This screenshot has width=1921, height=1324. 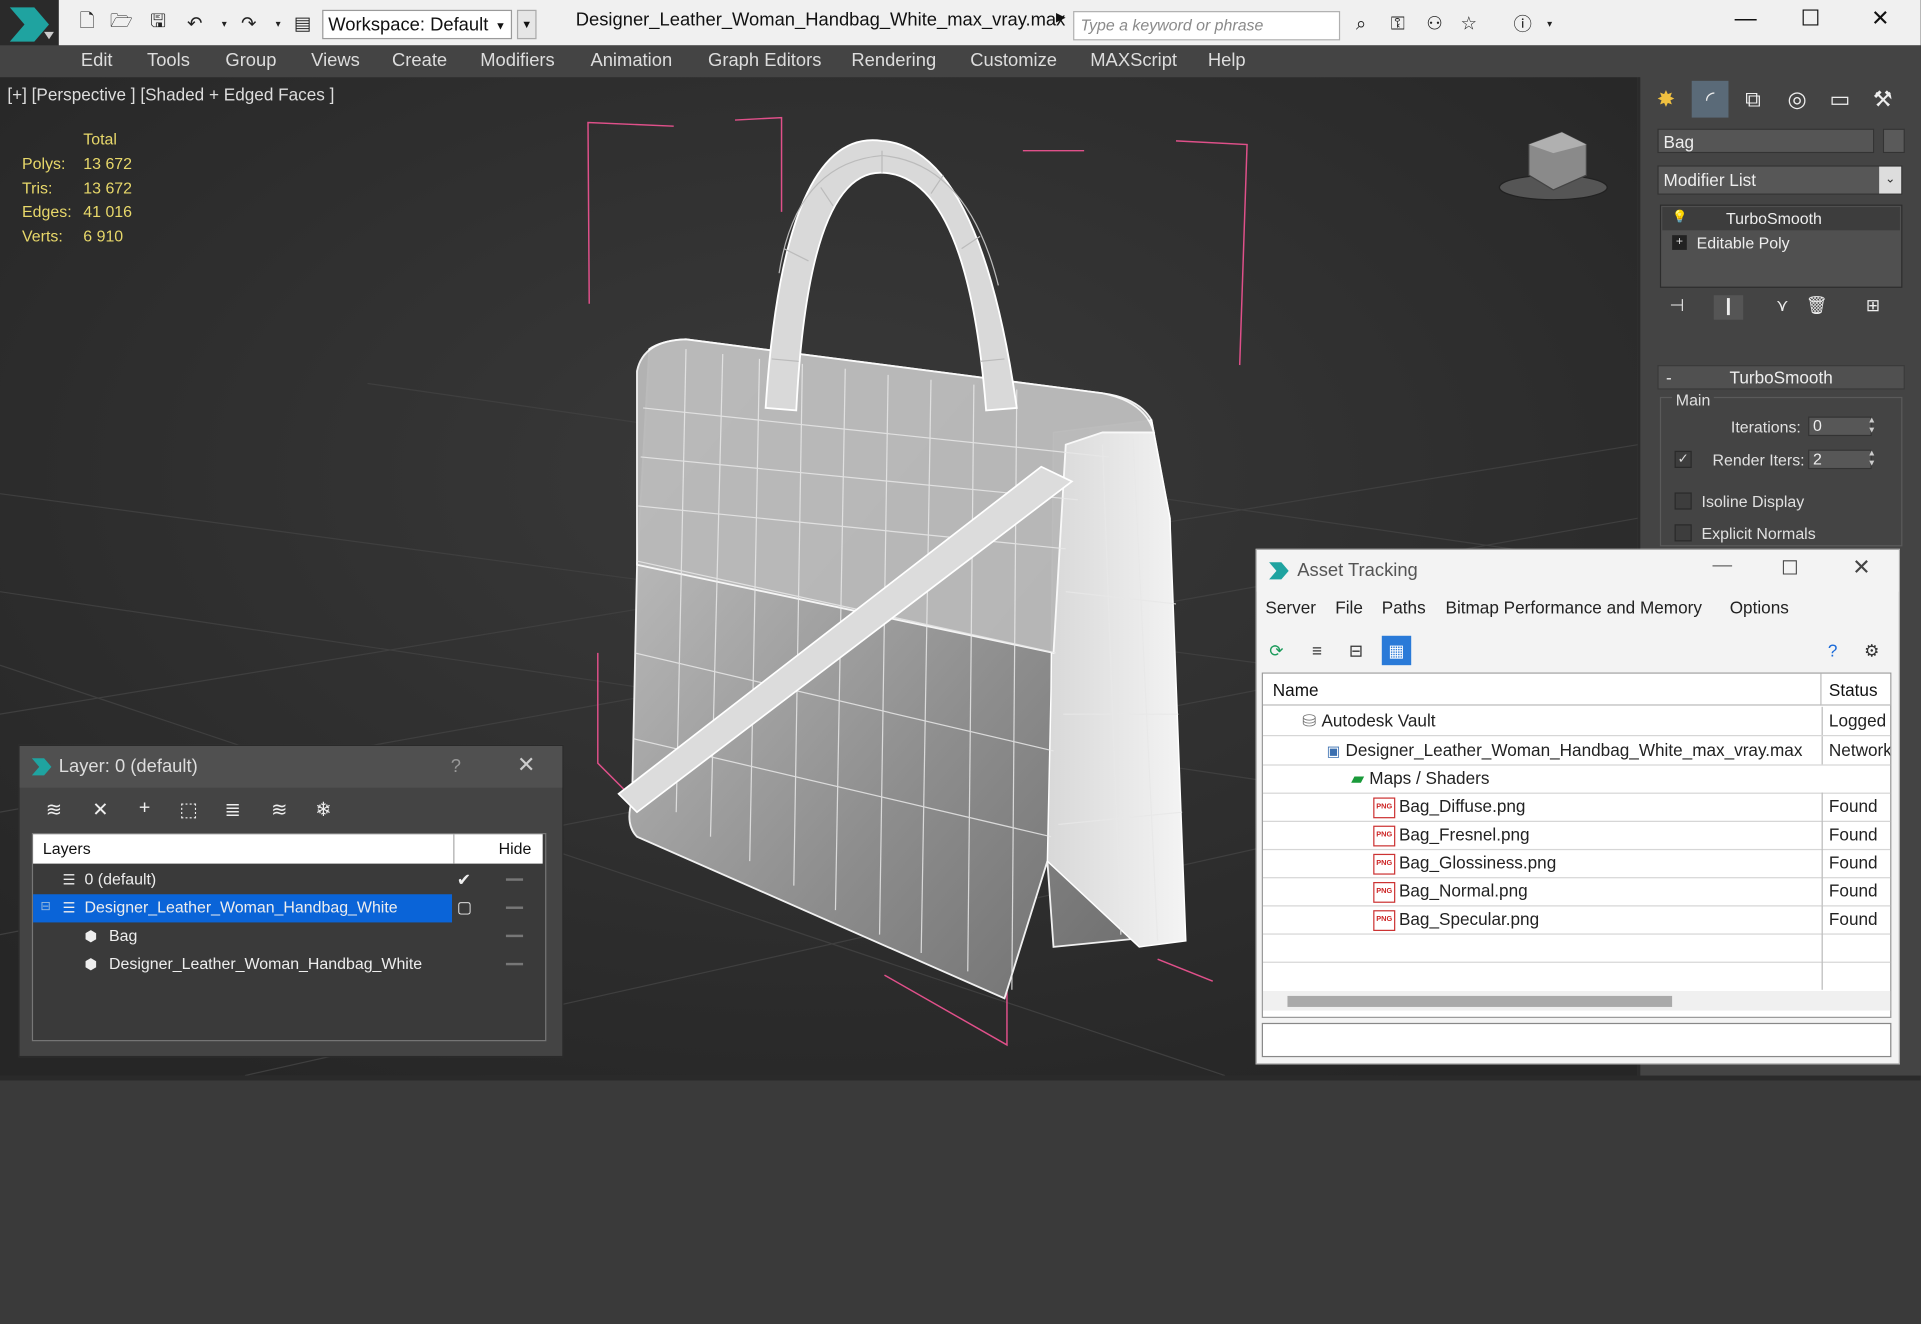 I want to click on undo-dropdown-icon: ▾, so click(x=224, y=23).